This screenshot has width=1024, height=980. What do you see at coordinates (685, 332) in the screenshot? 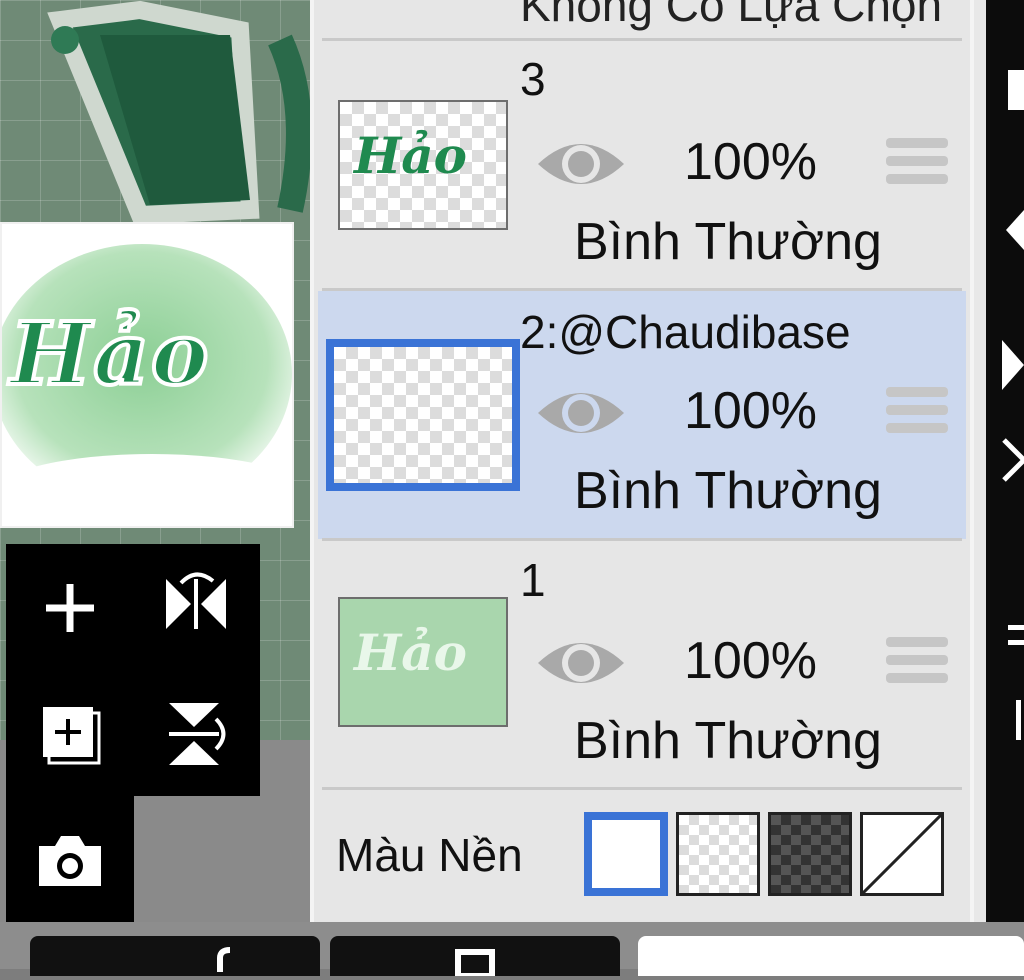
I see `layer-name: 2:@Chaudibase` at bounding box center [685, 332].